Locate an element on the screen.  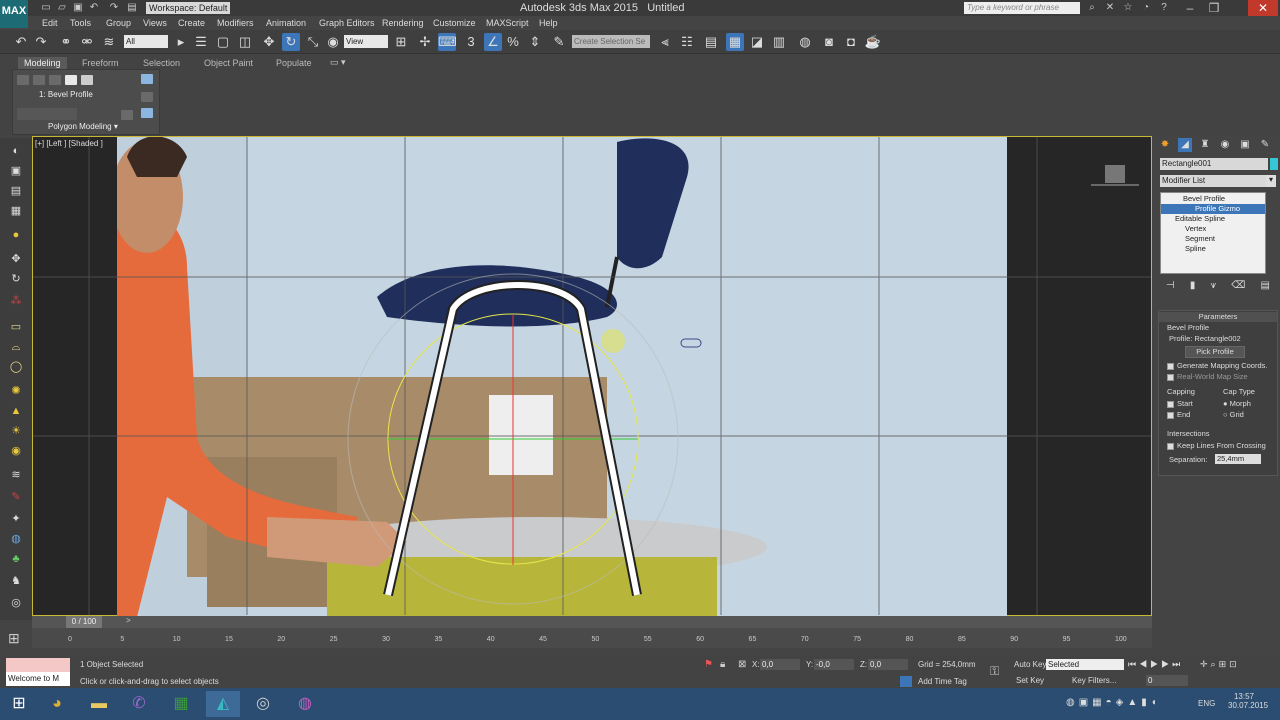
menu-animation: Animation is located at coordinates (286, 23).